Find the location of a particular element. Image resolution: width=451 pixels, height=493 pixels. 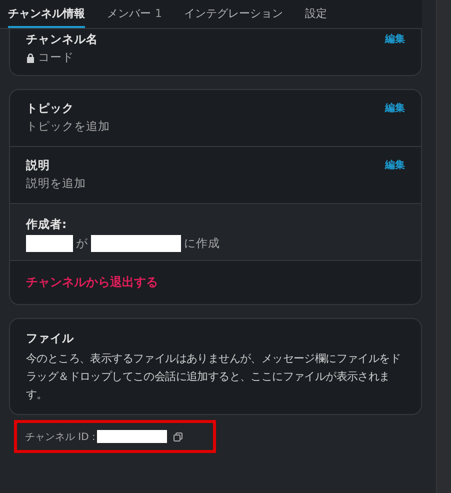

section-title: トピック is located at coordinates (50, 108).